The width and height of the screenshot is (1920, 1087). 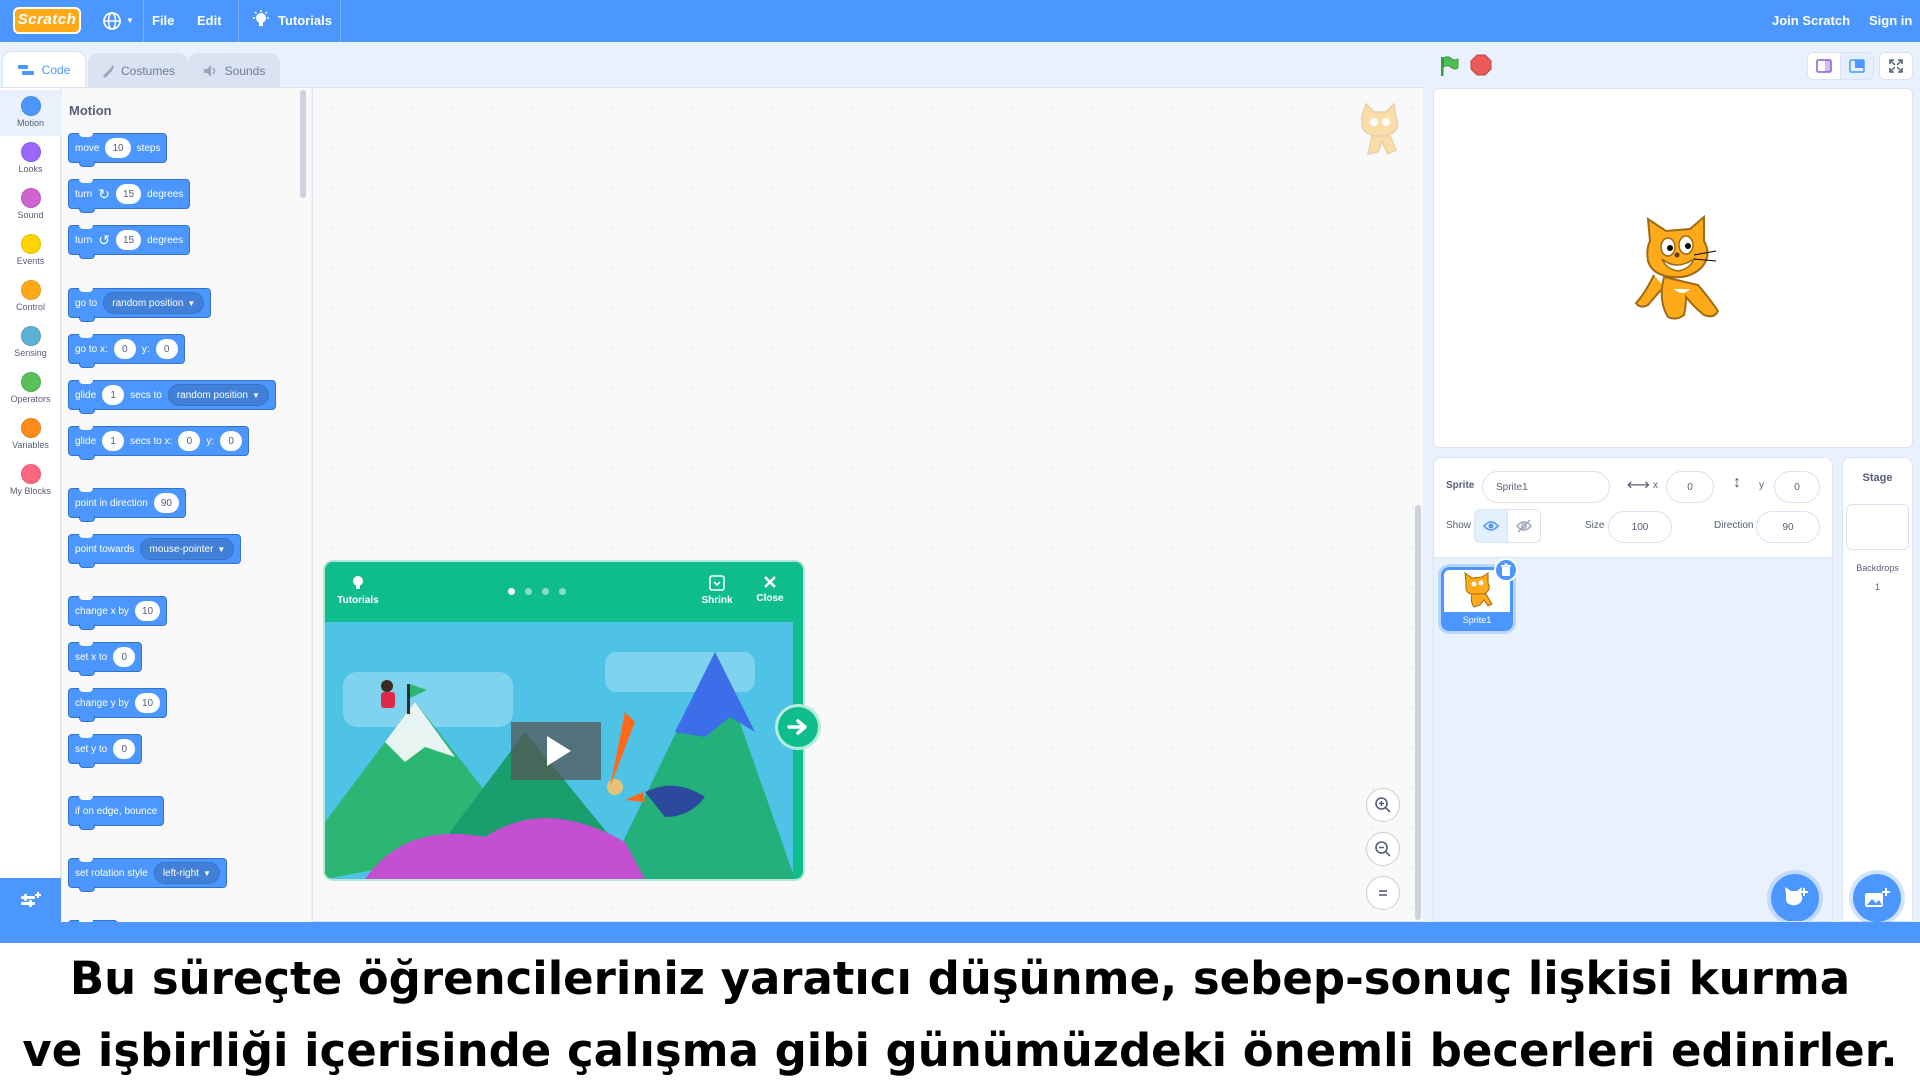 I want to click on zoom-out-button, so click(x=1383, y=849).